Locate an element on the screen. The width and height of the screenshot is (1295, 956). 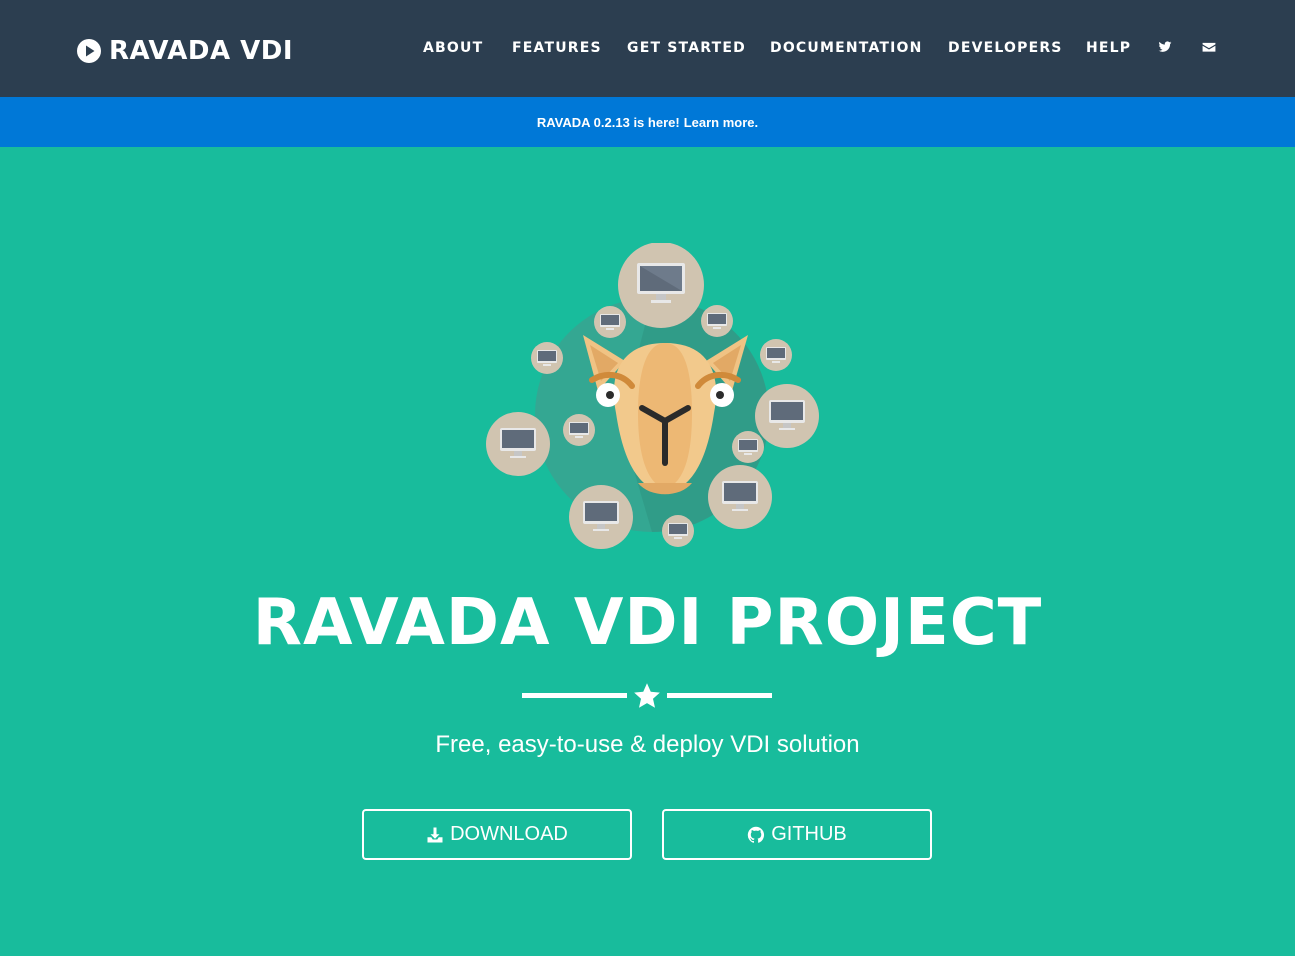
envelope-icon is located at coordinates (1209, 47).